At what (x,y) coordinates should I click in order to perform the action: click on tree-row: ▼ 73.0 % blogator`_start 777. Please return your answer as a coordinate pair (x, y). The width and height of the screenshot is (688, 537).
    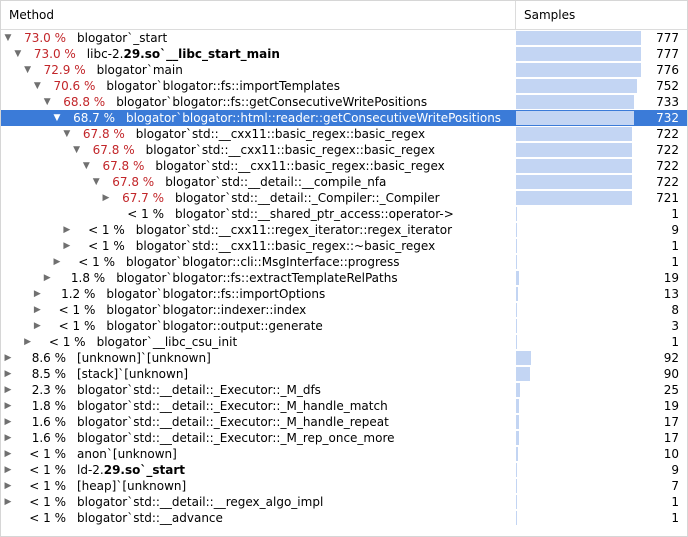
    Looking at the image, I should click on (344, 38).